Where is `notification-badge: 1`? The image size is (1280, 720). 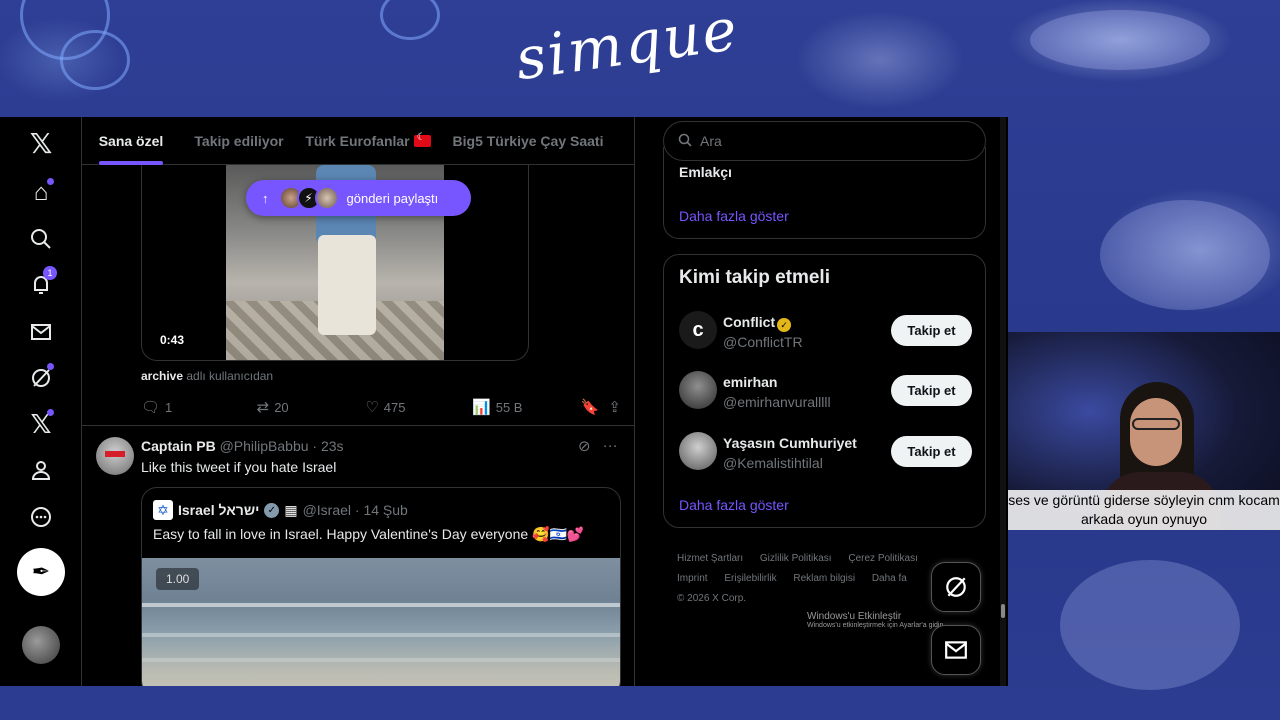 notification-badge: 1 is located at coordinates (50, 273).